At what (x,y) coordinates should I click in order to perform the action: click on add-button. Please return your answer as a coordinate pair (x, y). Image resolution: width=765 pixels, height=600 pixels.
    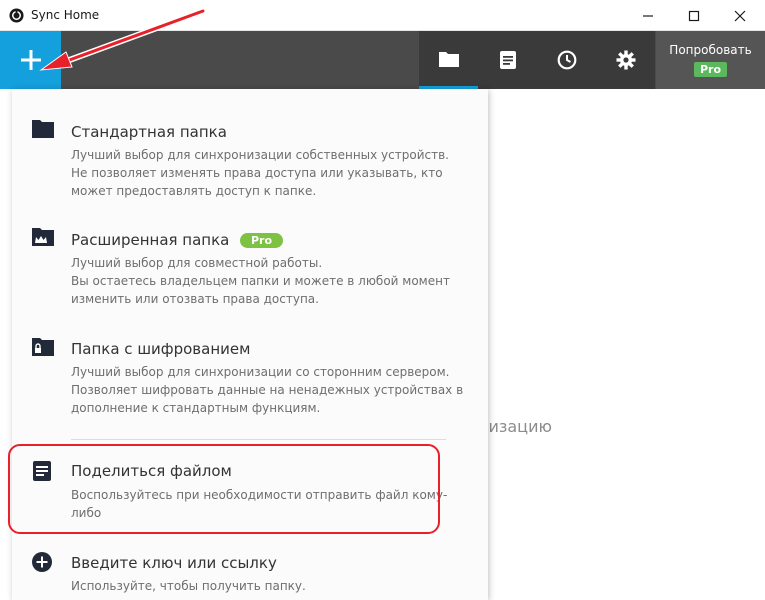
    Looking at the image, I should click on (30, 60).